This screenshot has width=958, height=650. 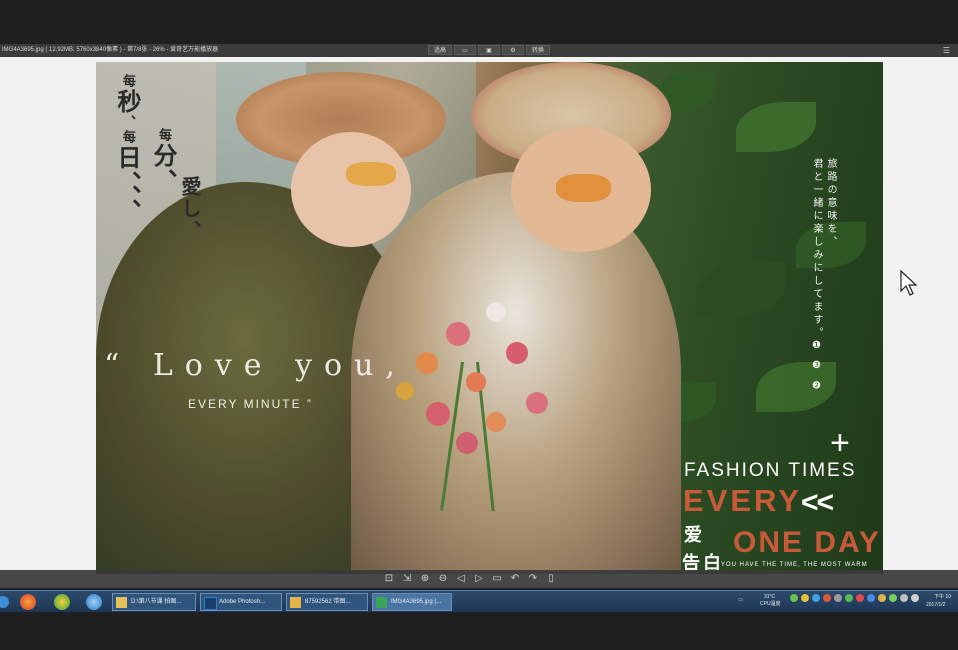 I want to click on jp-line-1: 旅路の意味を、, so click(x=830, y=203).